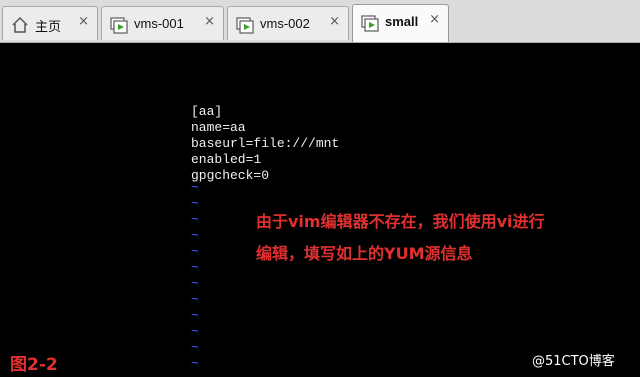  I want to click on tab-vms-002: vms-002 ×, so click(288, 23).